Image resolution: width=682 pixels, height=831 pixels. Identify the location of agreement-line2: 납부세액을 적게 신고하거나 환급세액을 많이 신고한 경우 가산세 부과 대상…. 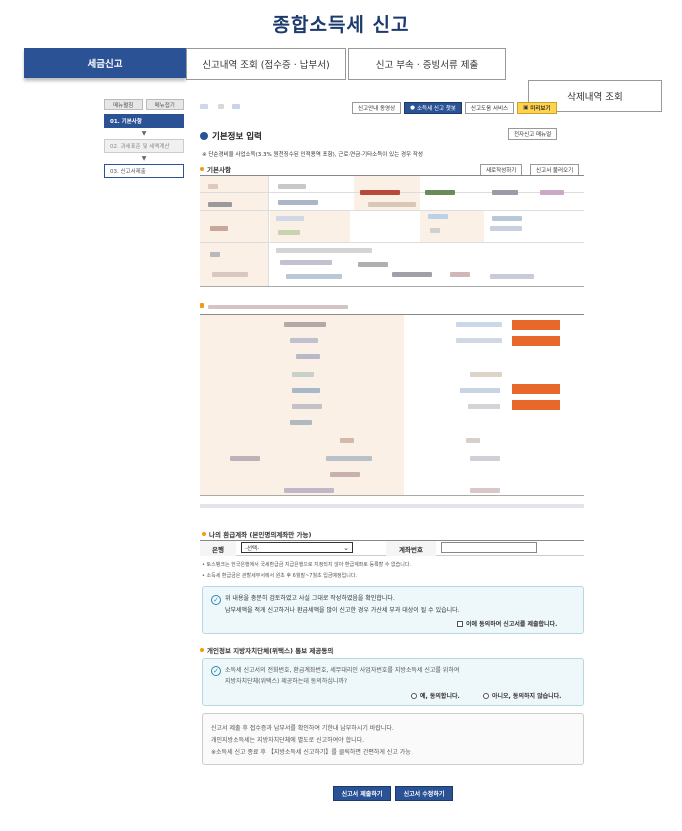
(342, 610).